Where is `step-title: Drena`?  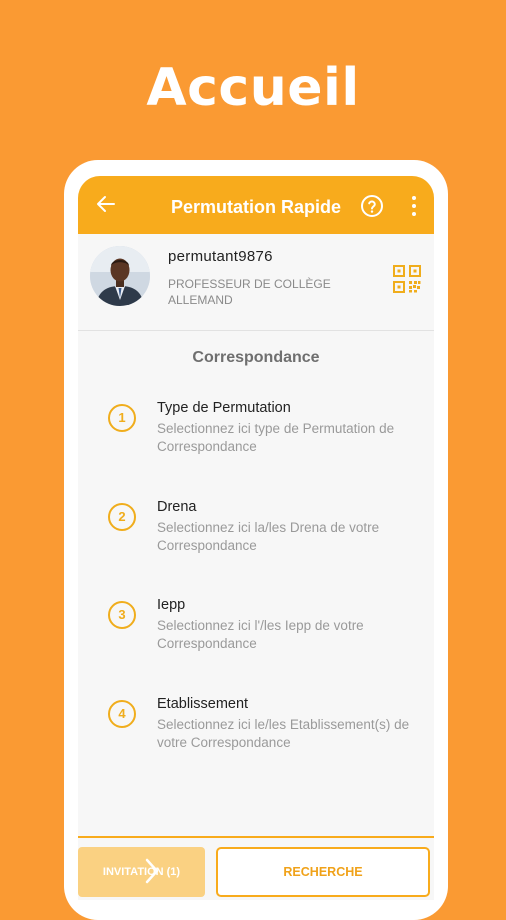 step-title: Drena is located at coordinates (177, 507).